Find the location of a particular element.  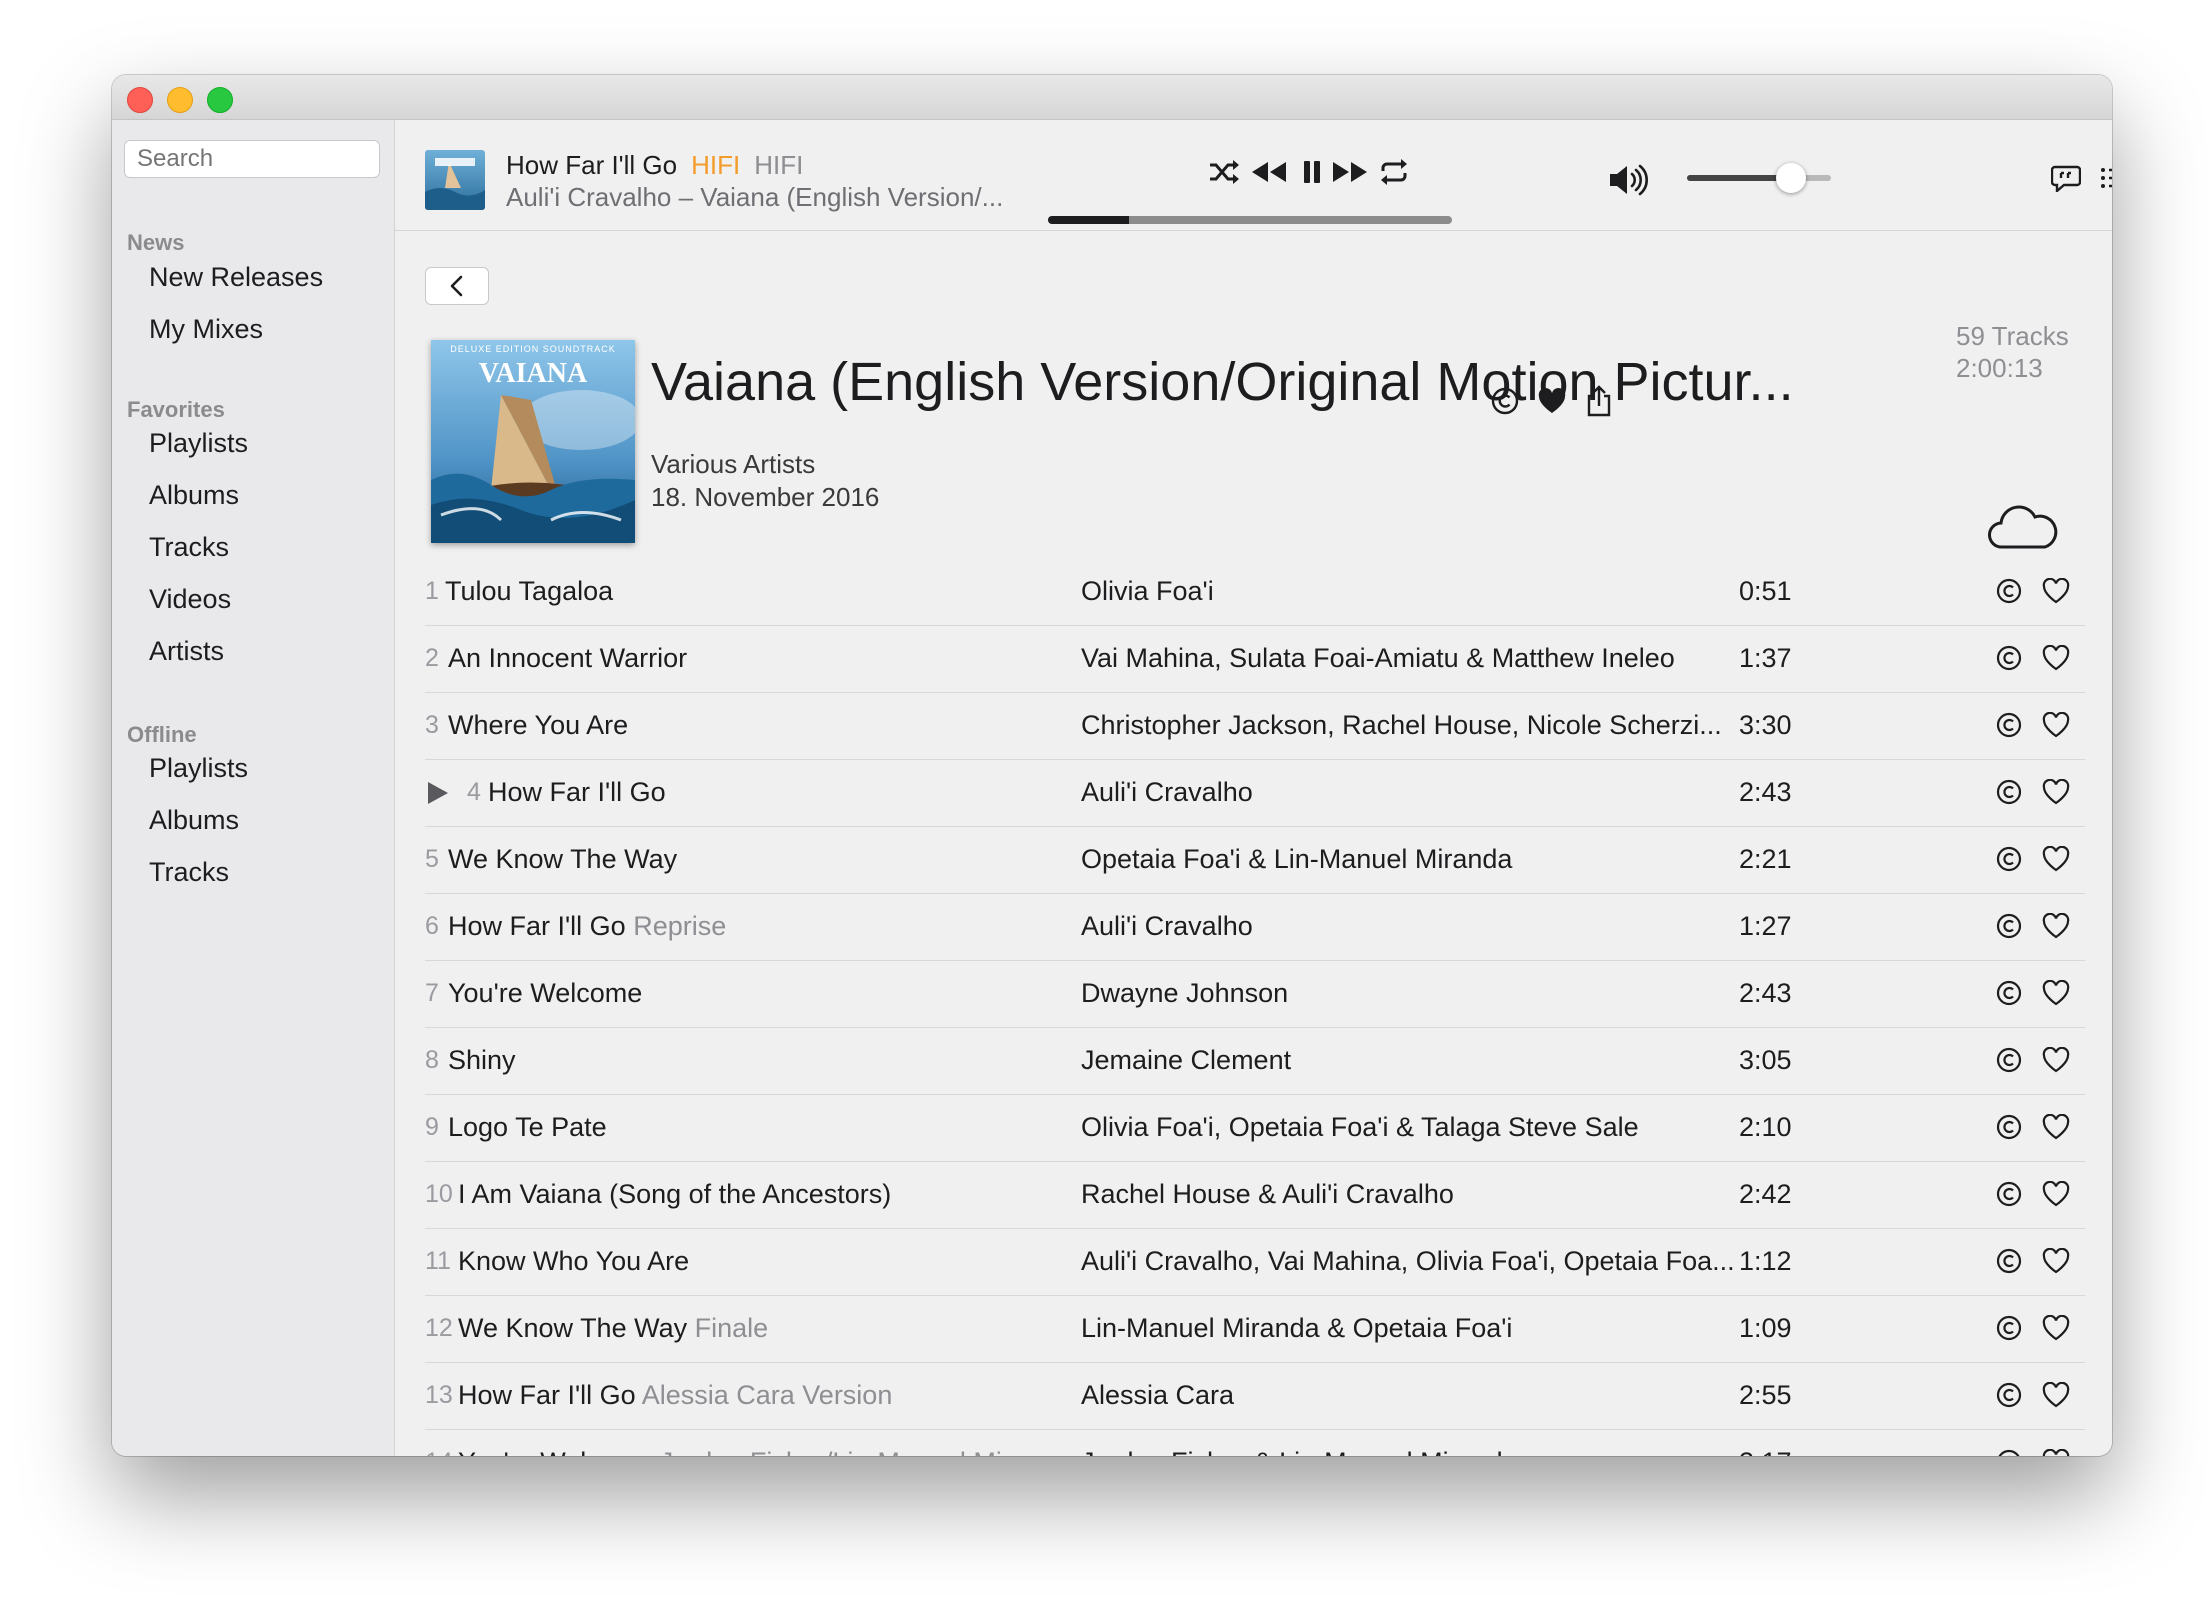

sidebar-item-favorite-artists: Artists is located at coordinates (186, 651).